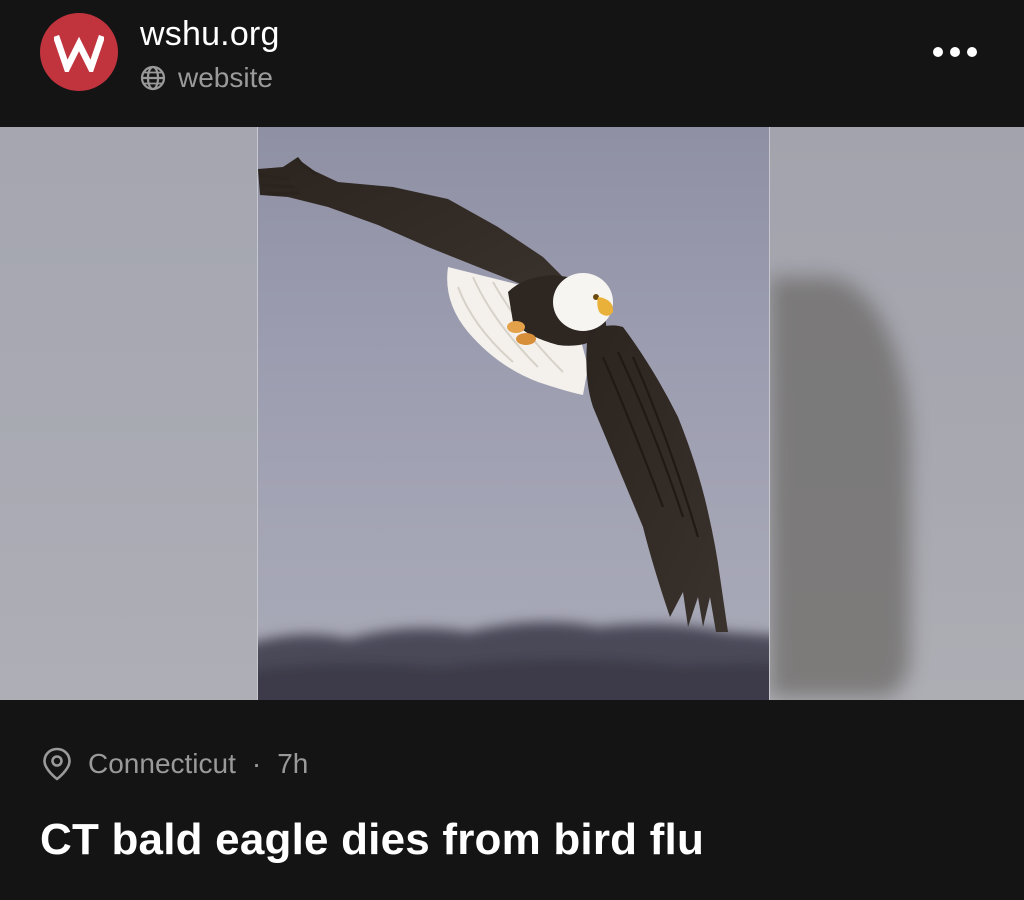 This screenshot has height=900, width=1024. What do you see at coordinates (153, 78) in the screenshot?
I see `globe-icon` at bounding box center [153, 78].